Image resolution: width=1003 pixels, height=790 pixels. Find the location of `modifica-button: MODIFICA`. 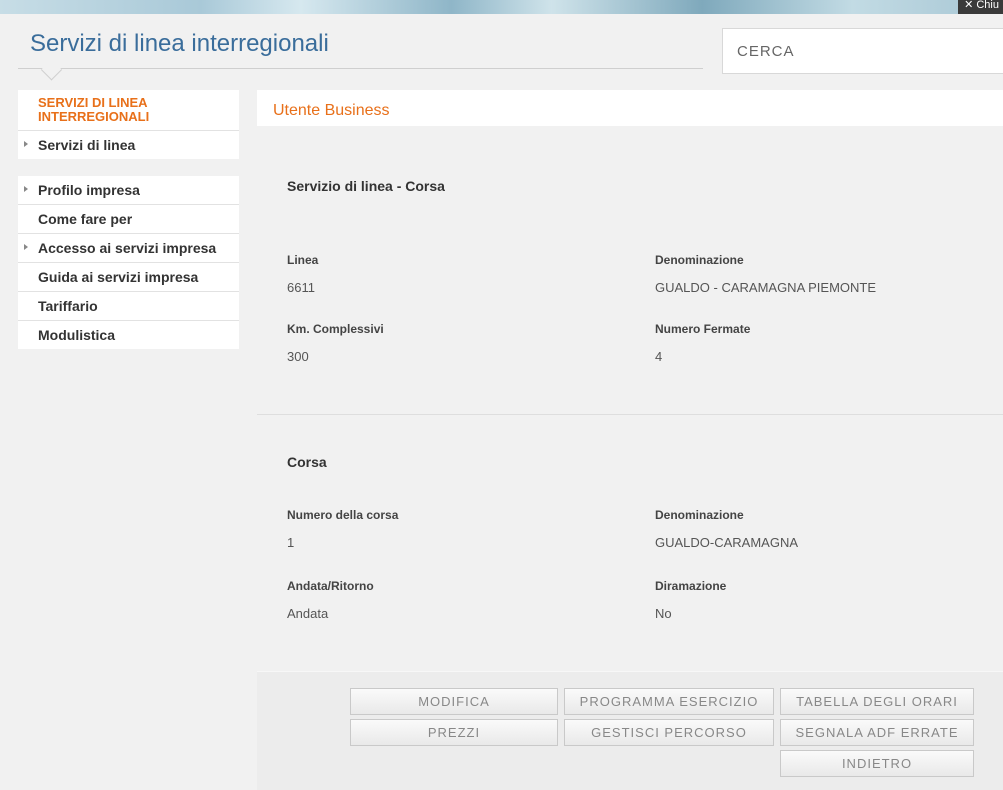

modifica-button: MODIFICA is located at coordinates (454, 701).